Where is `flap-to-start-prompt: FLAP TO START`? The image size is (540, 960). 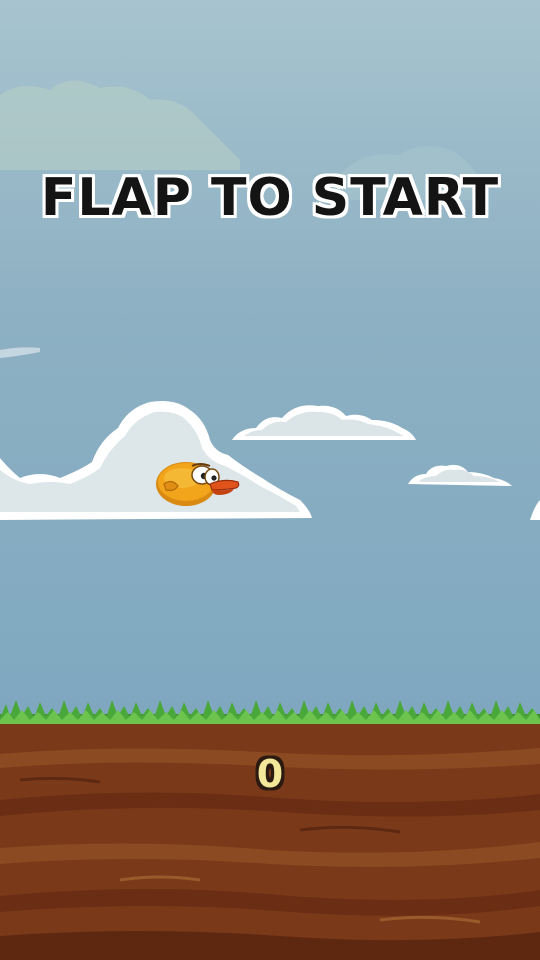 flap-to-start-prompt: FLAP TO START is located at coordinates (270, 198).